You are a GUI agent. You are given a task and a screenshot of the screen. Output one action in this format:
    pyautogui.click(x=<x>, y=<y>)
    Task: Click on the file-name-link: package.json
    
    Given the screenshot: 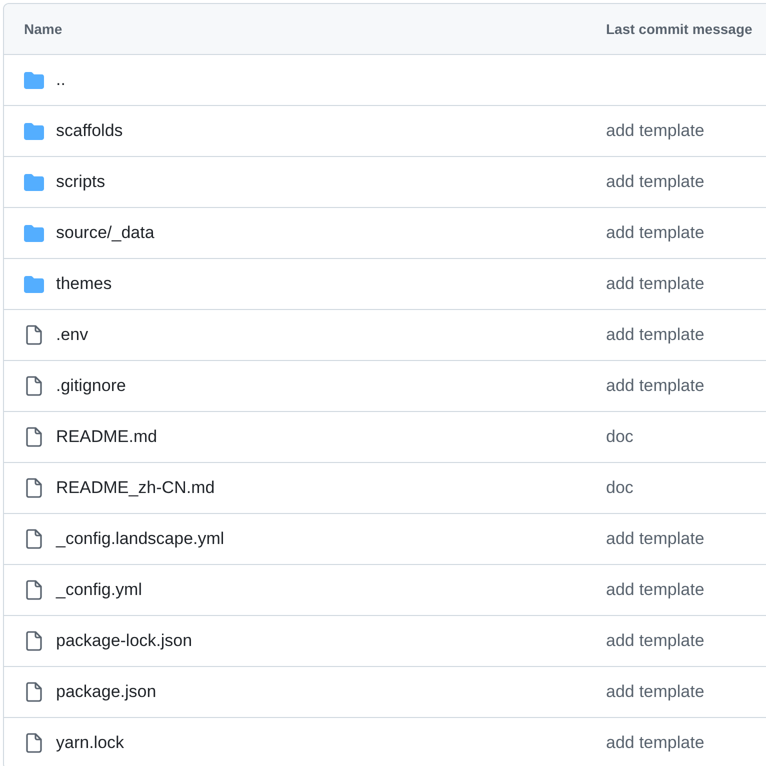 What is the action you would take?
    pyautogui.click(x=106, y=692)
    